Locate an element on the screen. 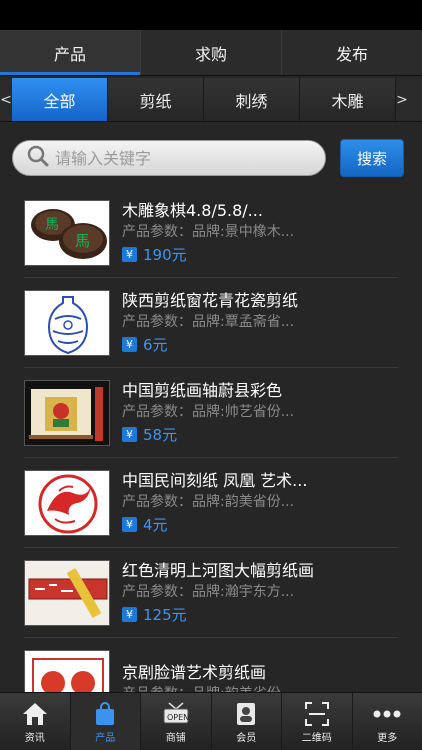  search-button: 搜索 is located at coordinates (372, 158).